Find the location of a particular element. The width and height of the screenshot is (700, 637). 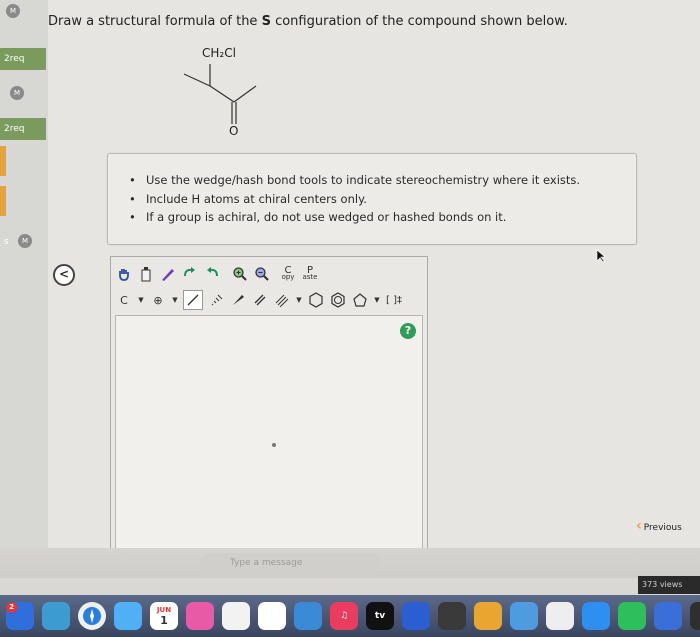

paste-button: P aste is located at coordinates (310, 274).